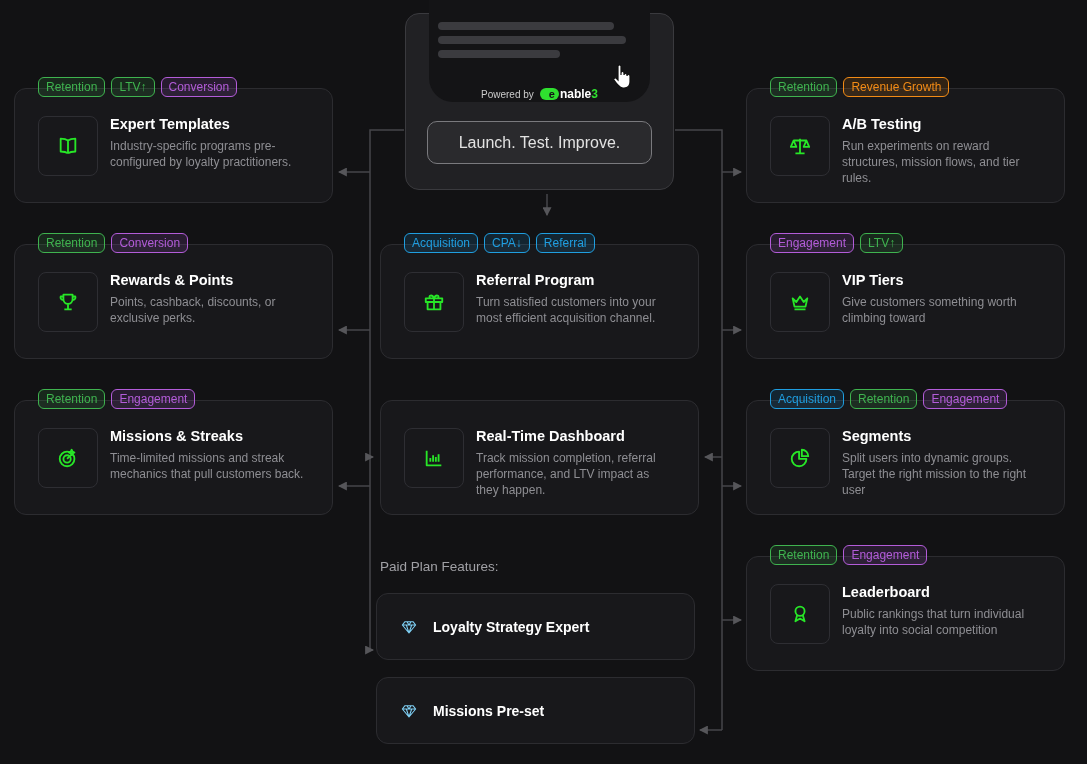 The width and height of the screenshot is (1087, 764). Describe the element at coordinates (931, 162) in the screenshot. I see `card-description: Run experiments on reward structures, mission flows, and tier rules.` at that location.